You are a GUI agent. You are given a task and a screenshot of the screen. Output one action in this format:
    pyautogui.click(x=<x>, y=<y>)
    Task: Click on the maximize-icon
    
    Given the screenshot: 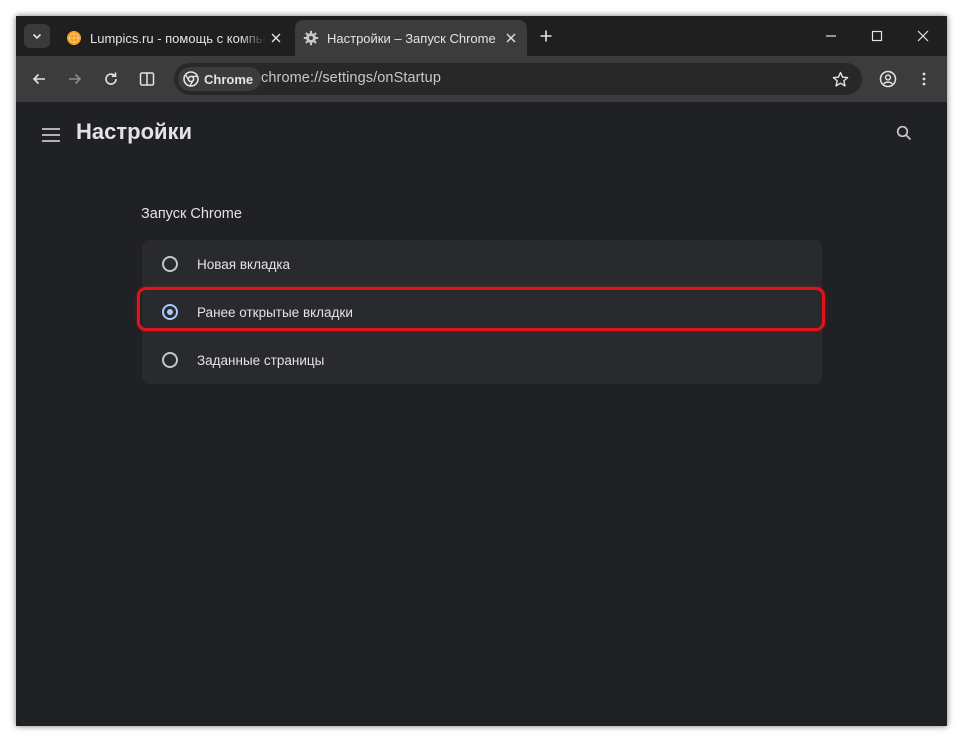 What is the action you would take?
    pyautogui.click(x=877, y=36)
    